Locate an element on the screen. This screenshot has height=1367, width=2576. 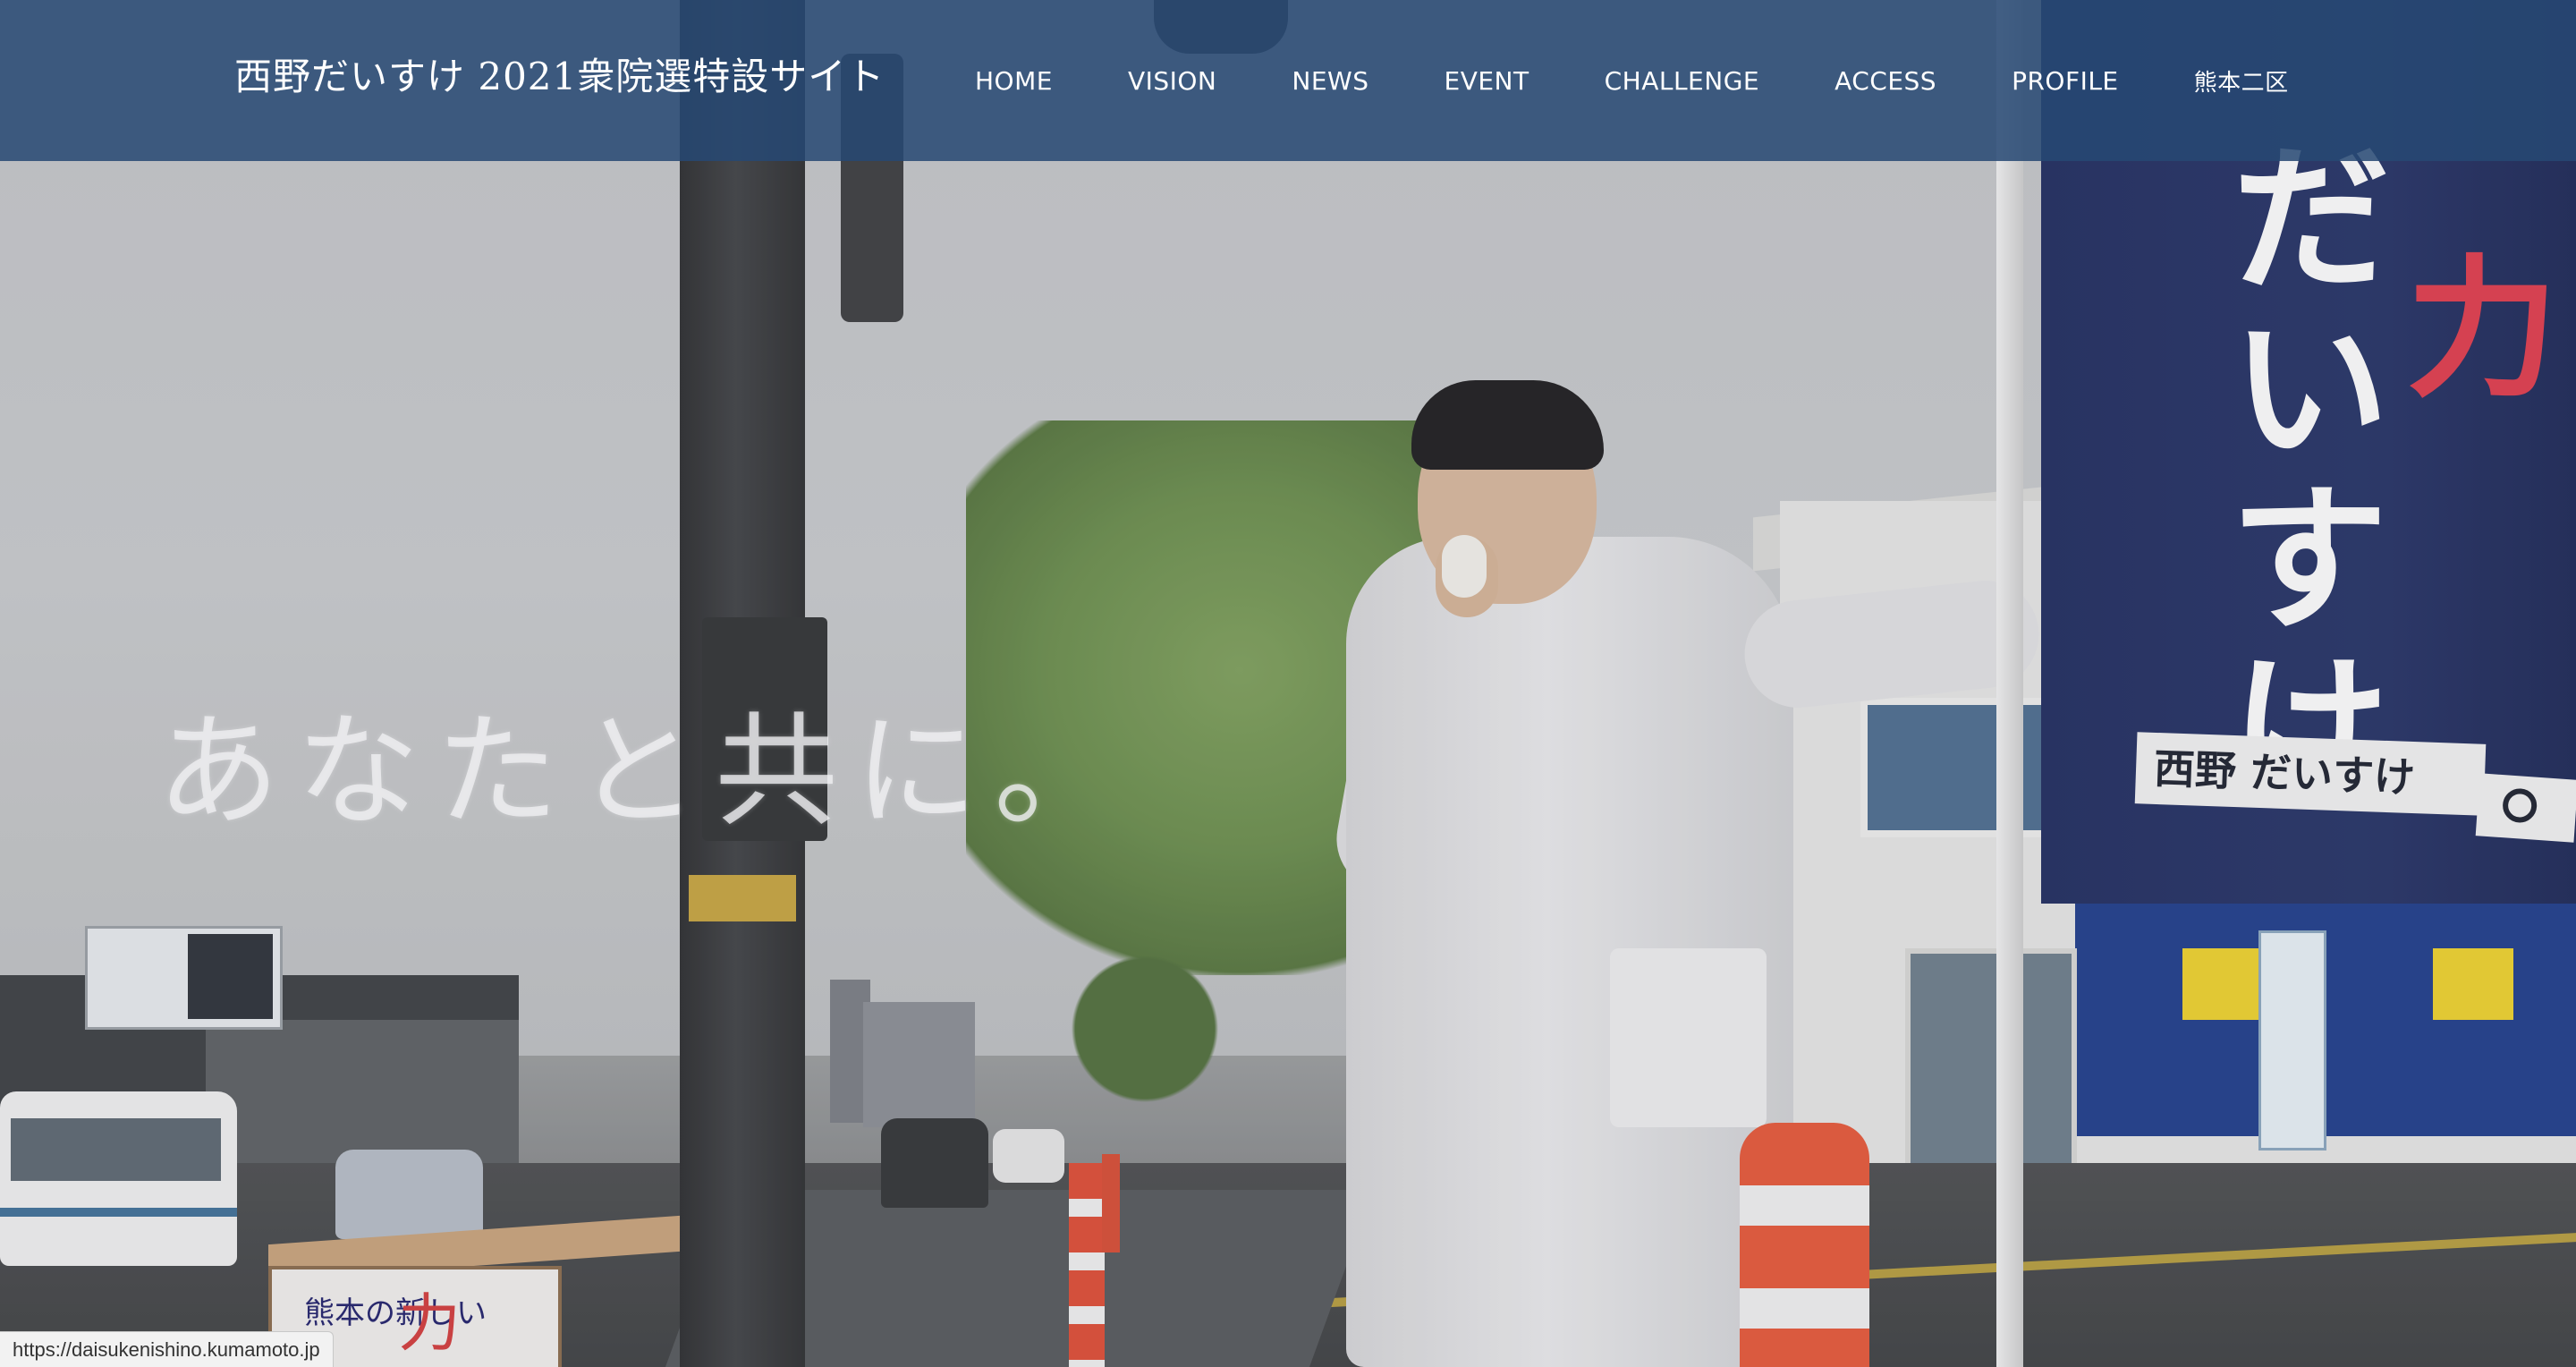
nav-item-profile: PROFILE is located at coordinates (2065, 81).